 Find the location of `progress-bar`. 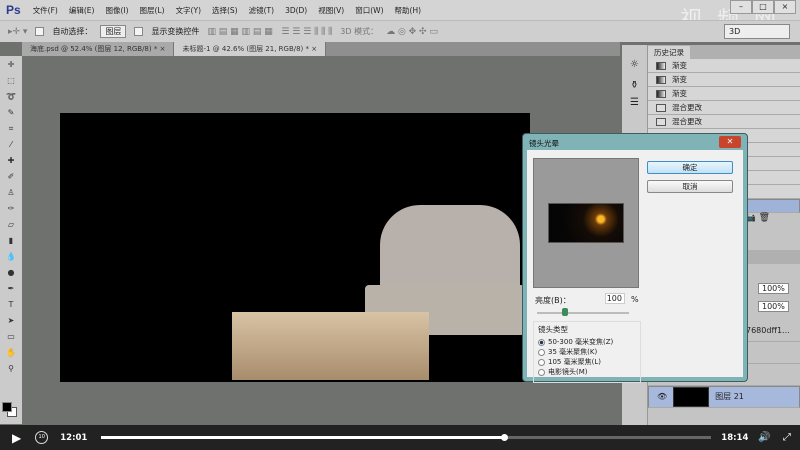

progress-bar is located at coordinates (406, 437).